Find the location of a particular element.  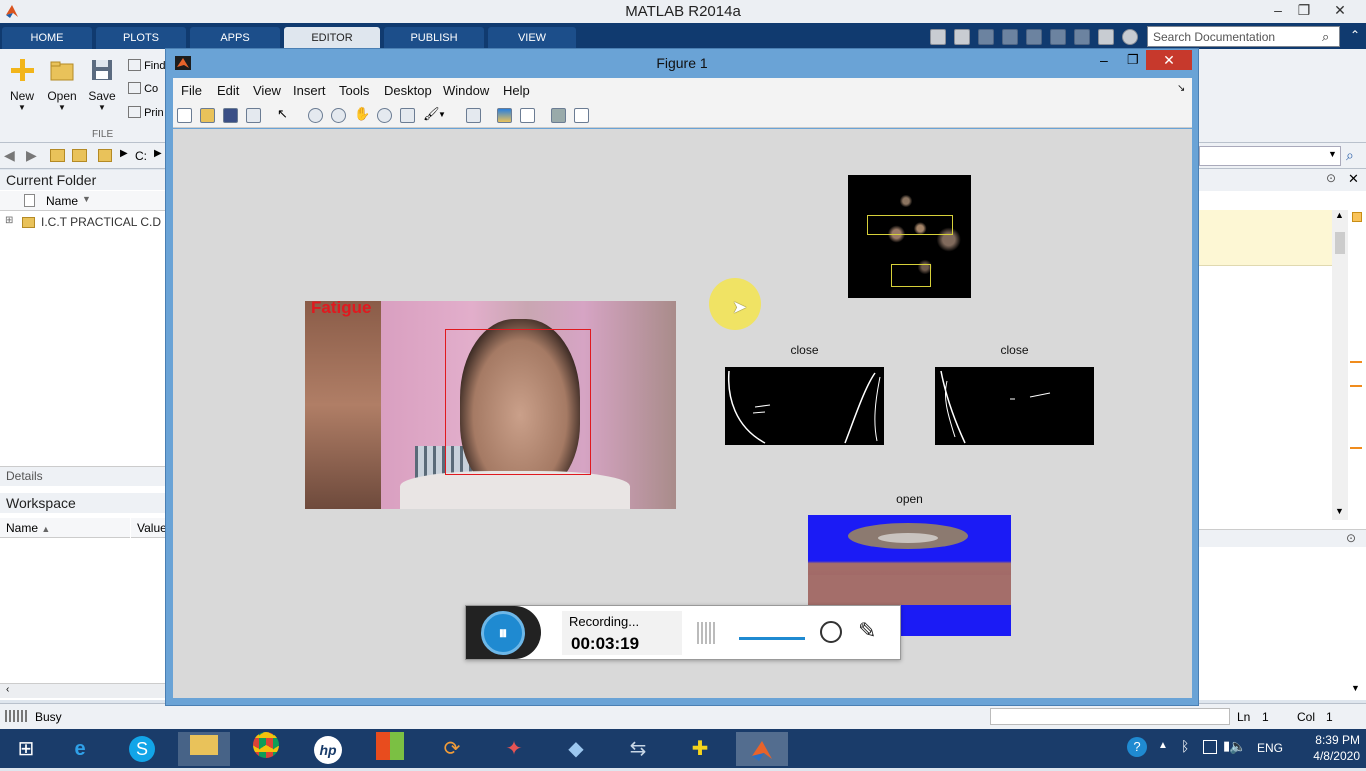

pen-icon: ✎ is located at coordinates (867, 631).